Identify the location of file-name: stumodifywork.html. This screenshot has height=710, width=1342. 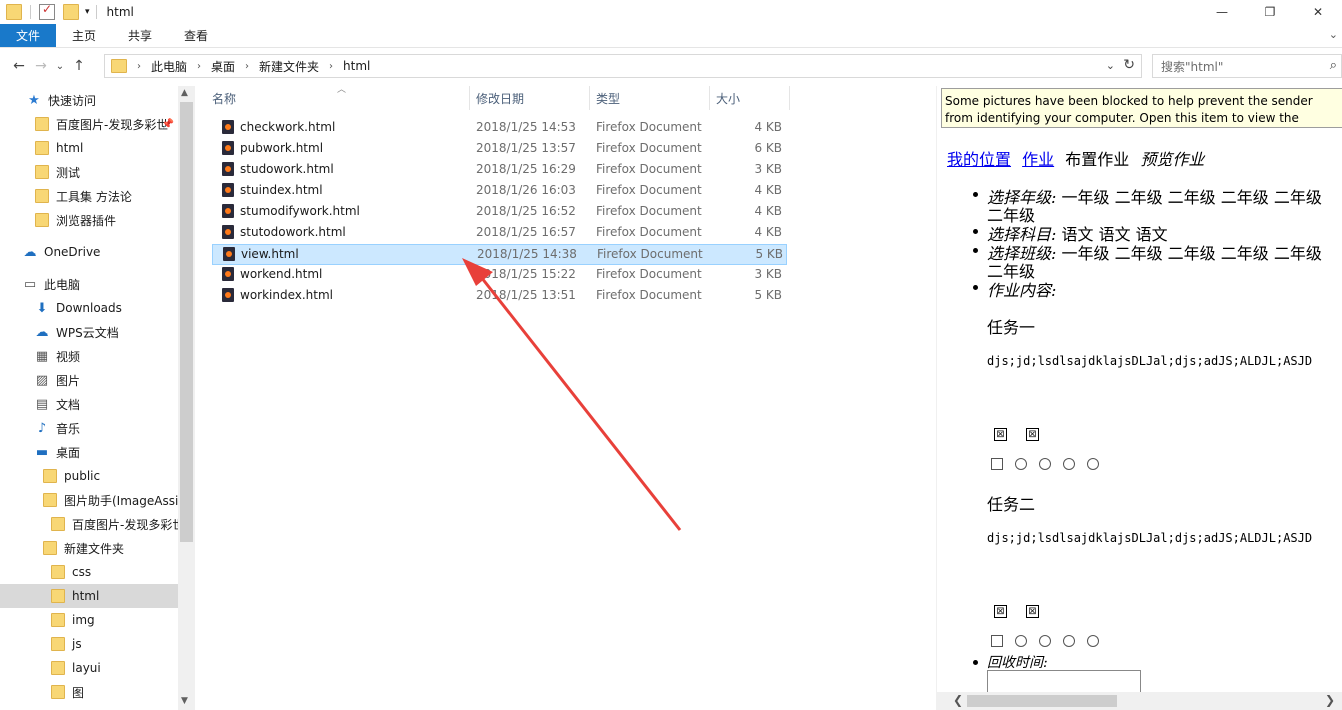
(300, 211).